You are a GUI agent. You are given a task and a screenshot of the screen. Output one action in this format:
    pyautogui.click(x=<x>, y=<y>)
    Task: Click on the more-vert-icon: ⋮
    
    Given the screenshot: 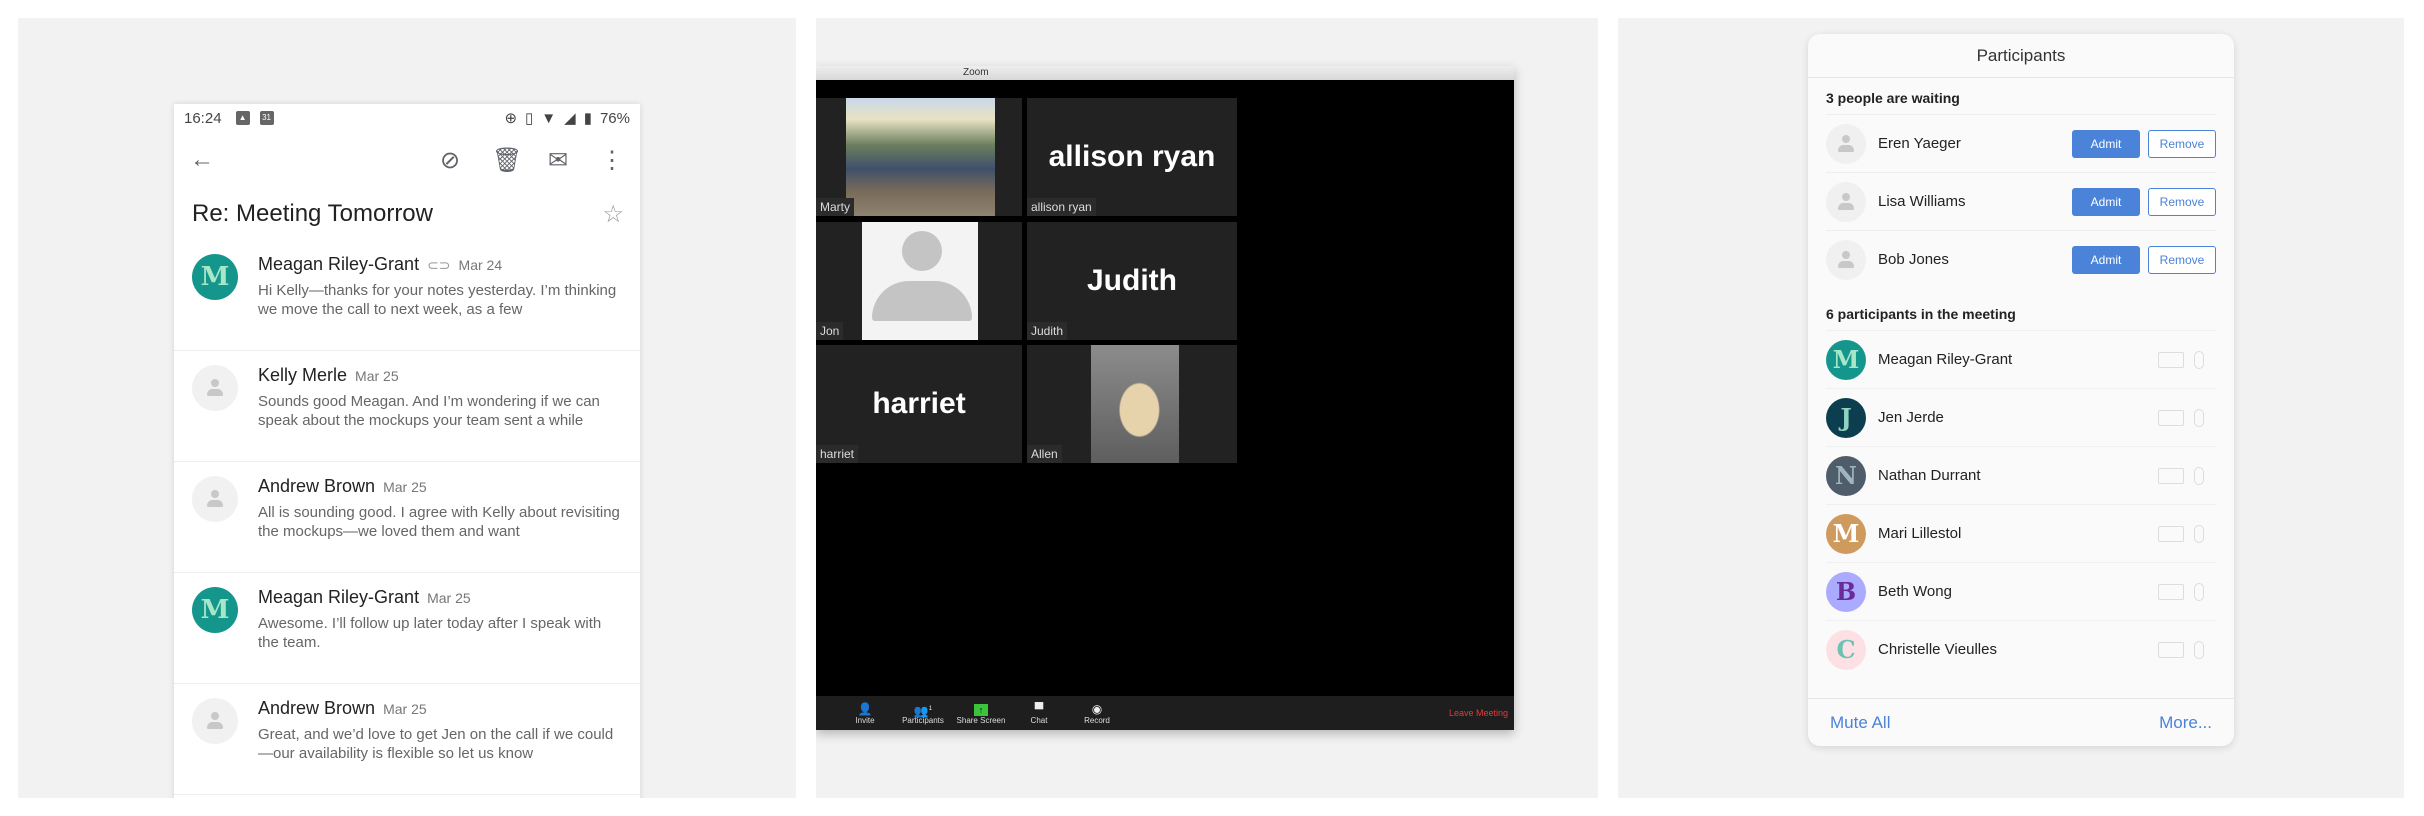 What is the action you would take?
    pyautogui.click(x=612, y=160)
    